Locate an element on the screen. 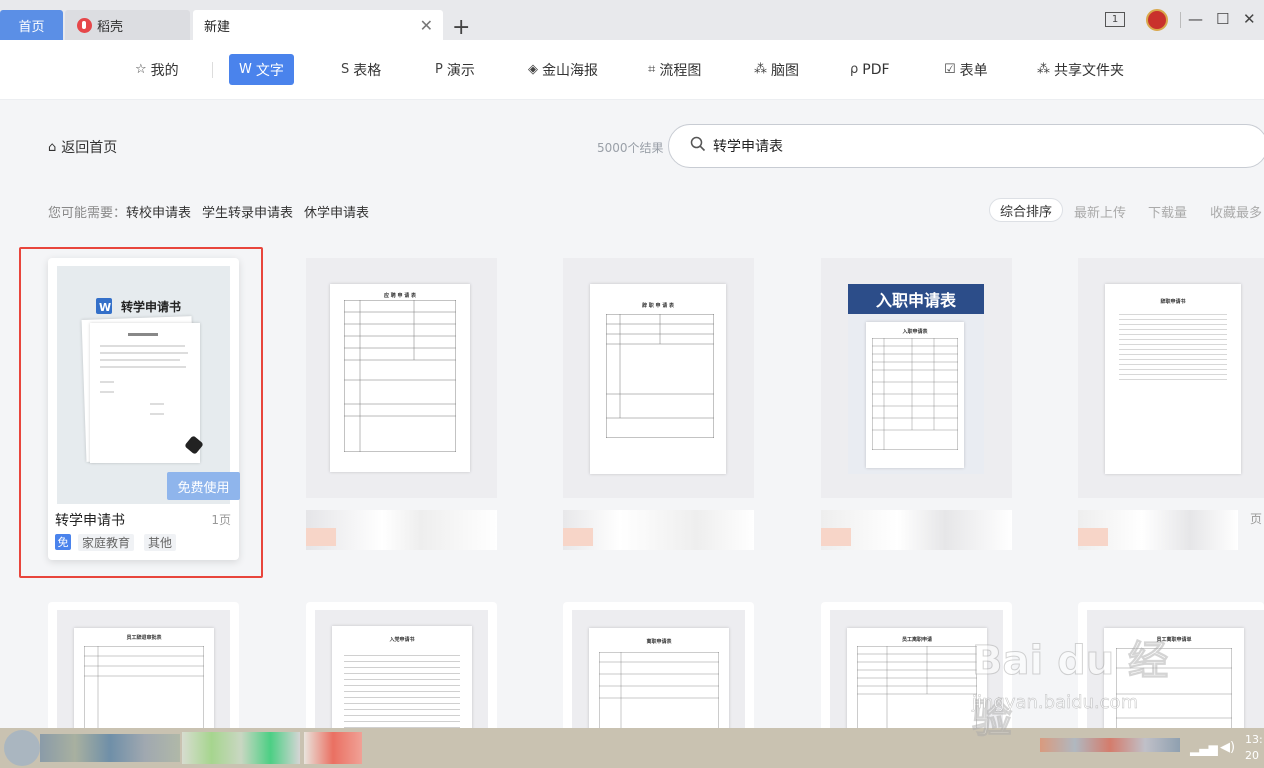 Image resolution: width=1264 pixels, height=768 pixels. paper-preview: 应 聘 申 请 表 is located at coordinates (400, 378).